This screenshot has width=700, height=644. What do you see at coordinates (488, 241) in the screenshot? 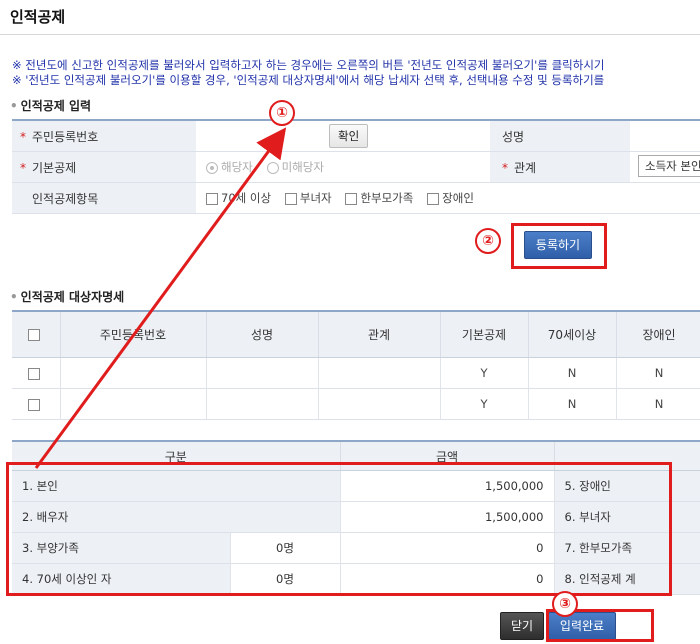
I see `step-2-marker: ②` at bounding box center [488, 241].